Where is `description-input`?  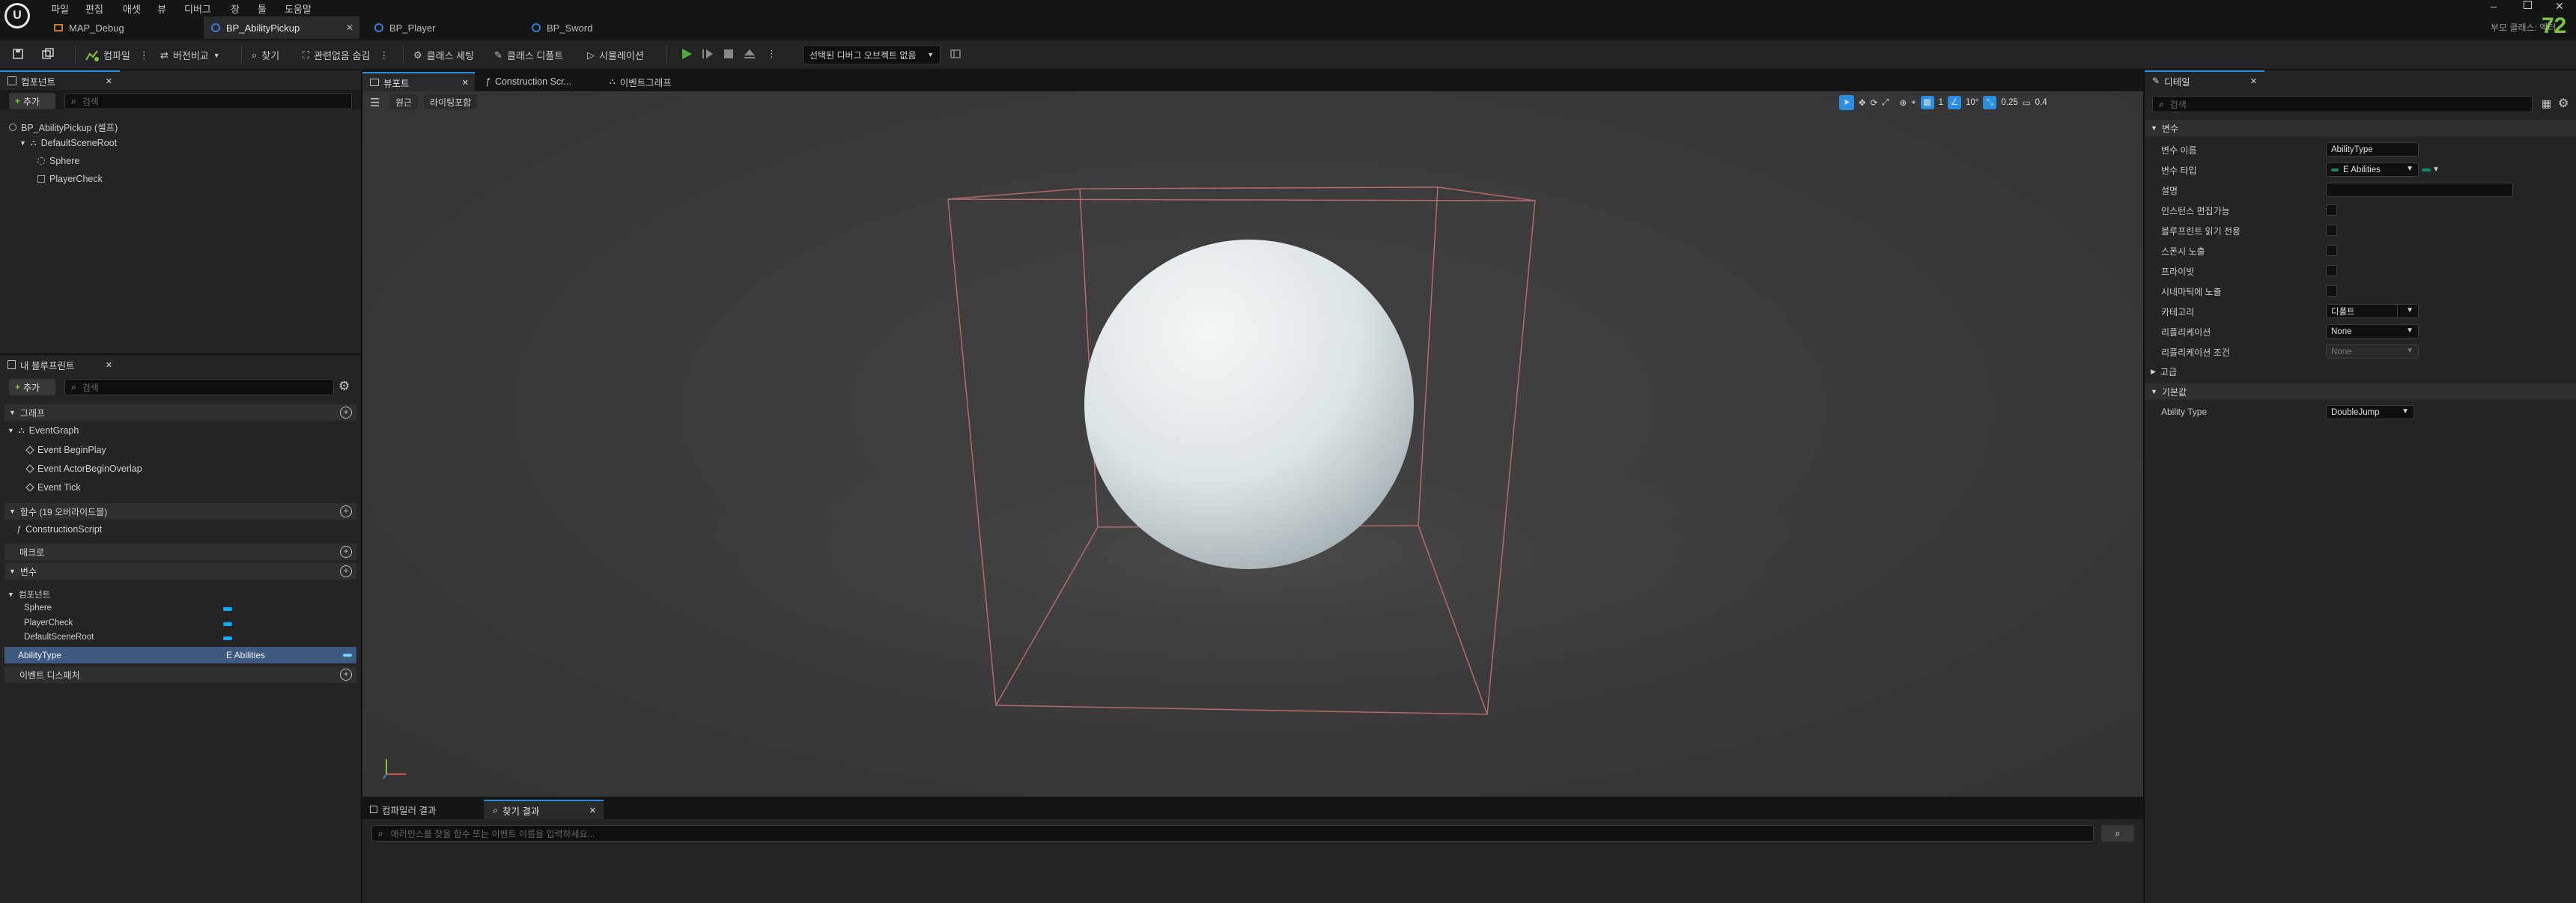 description-input is located at coordinates (2419, 190).